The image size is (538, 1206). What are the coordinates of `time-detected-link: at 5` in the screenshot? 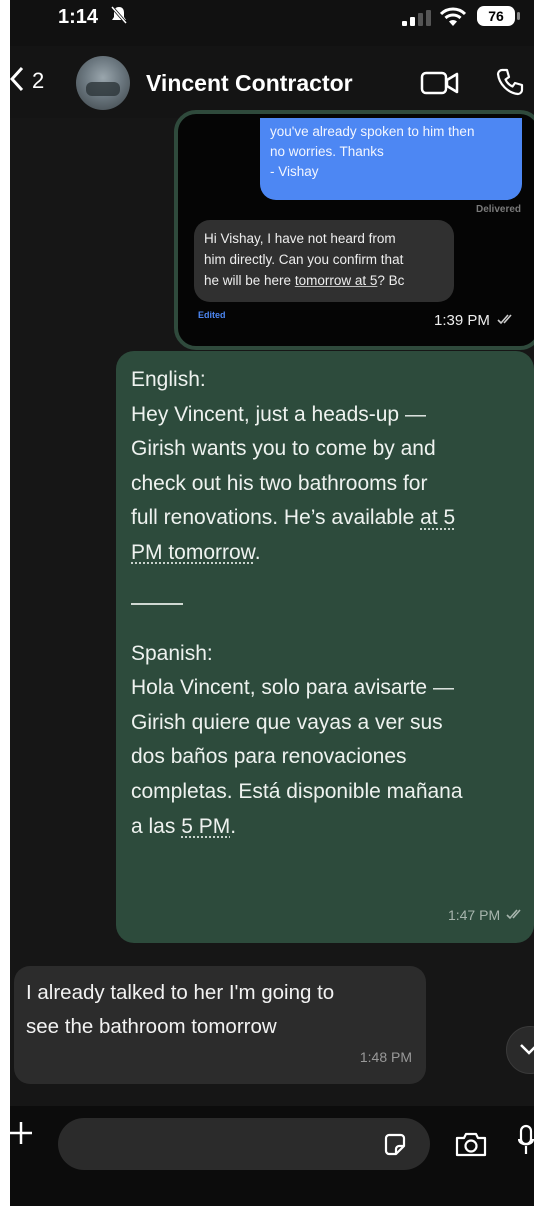 It's located at (437, 517).